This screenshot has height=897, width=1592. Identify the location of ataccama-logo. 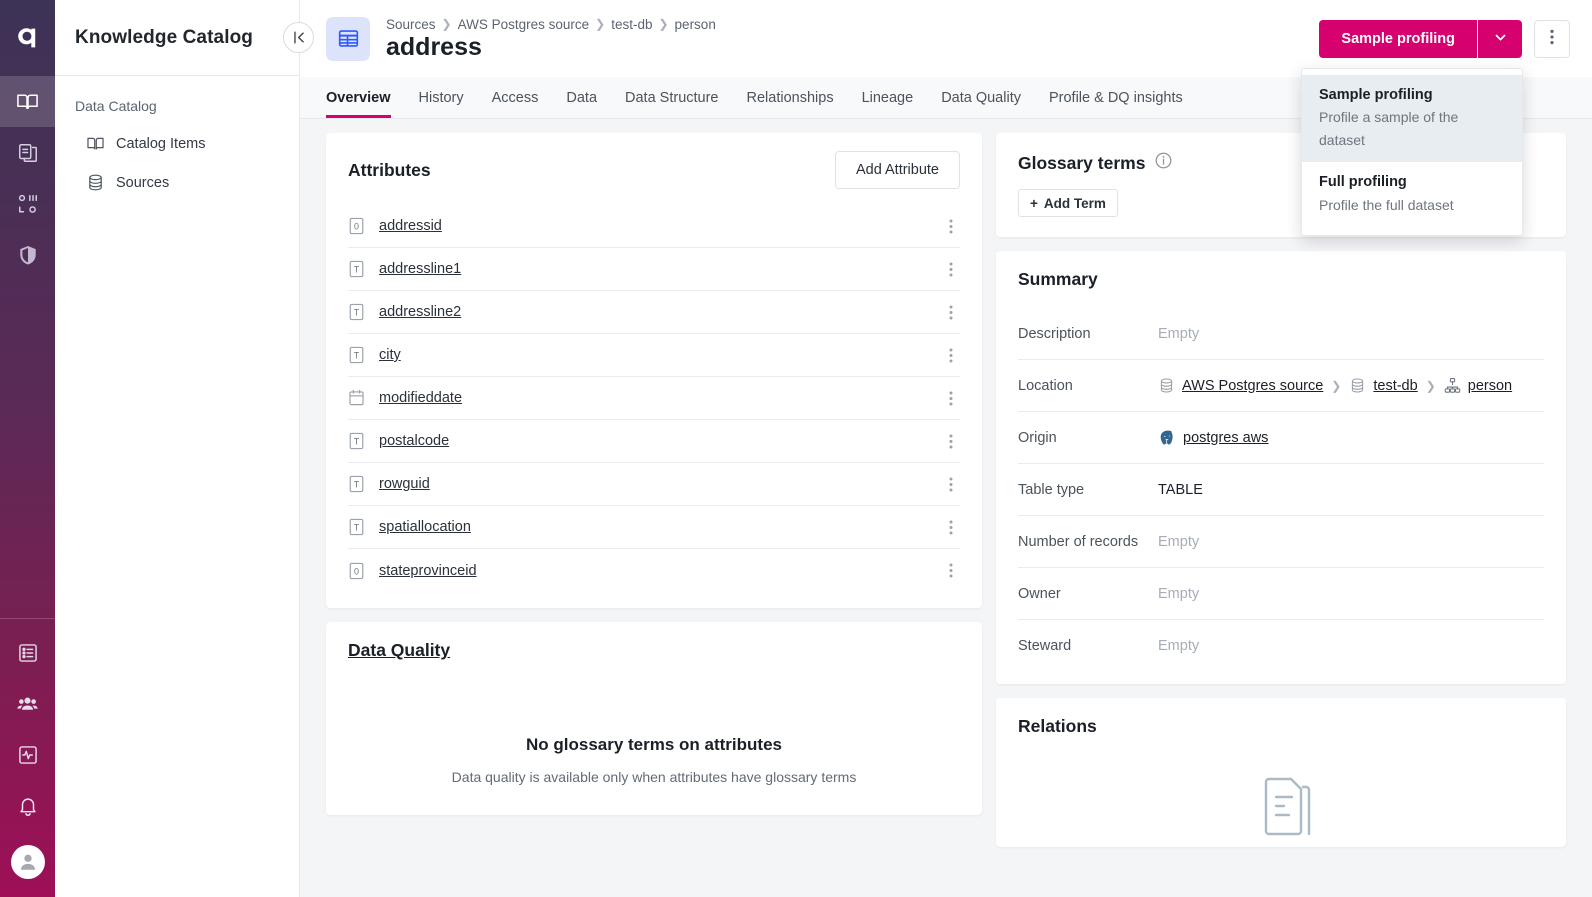
(27, 38).